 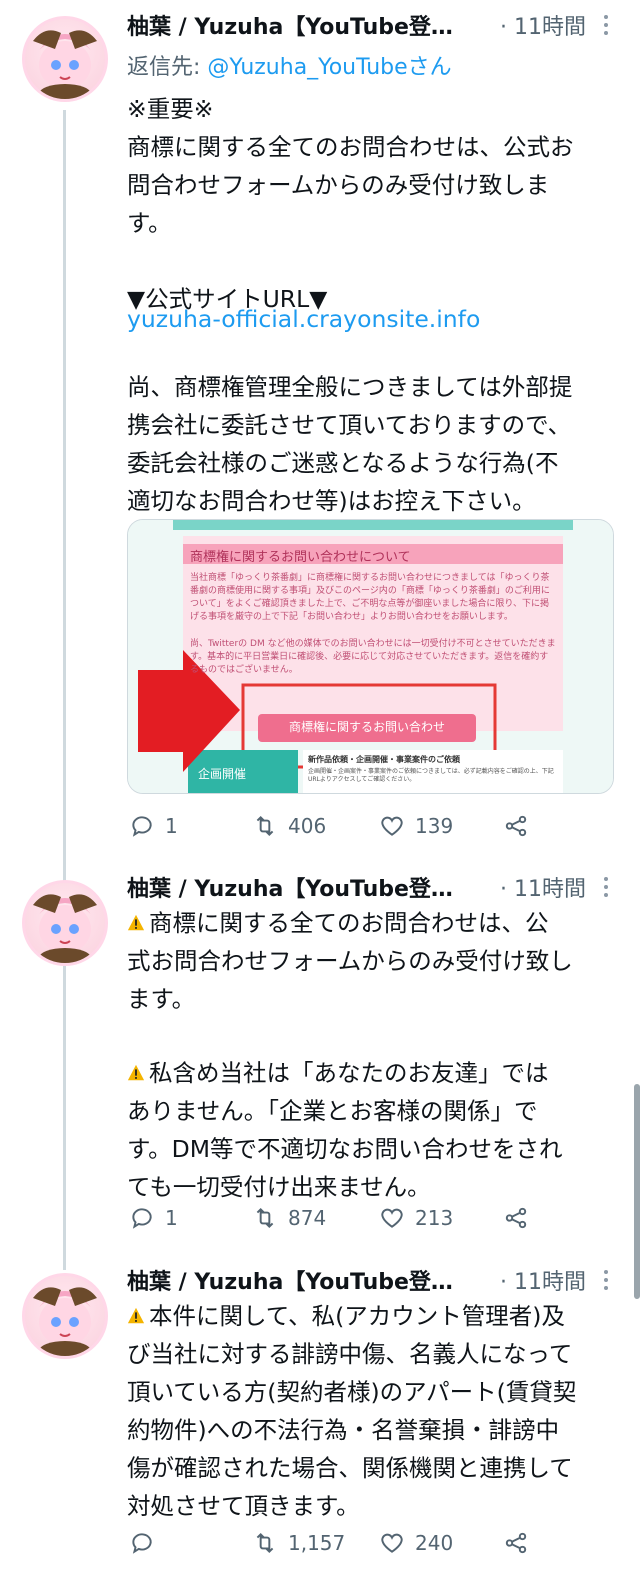 I want to click on like-count: 240, so click(x=434, y=1543).